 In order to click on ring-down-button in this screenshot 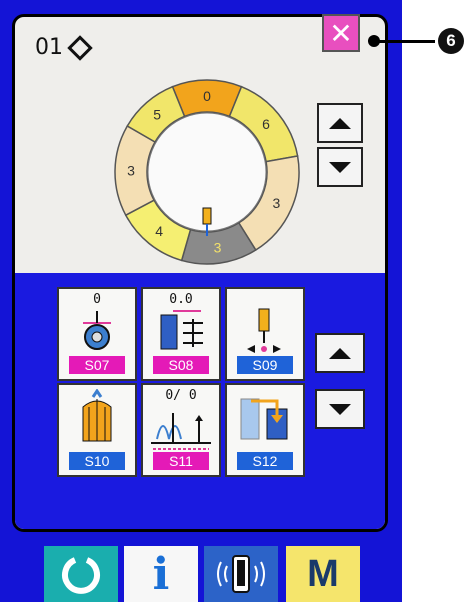, I will do `click(340, 167)`.